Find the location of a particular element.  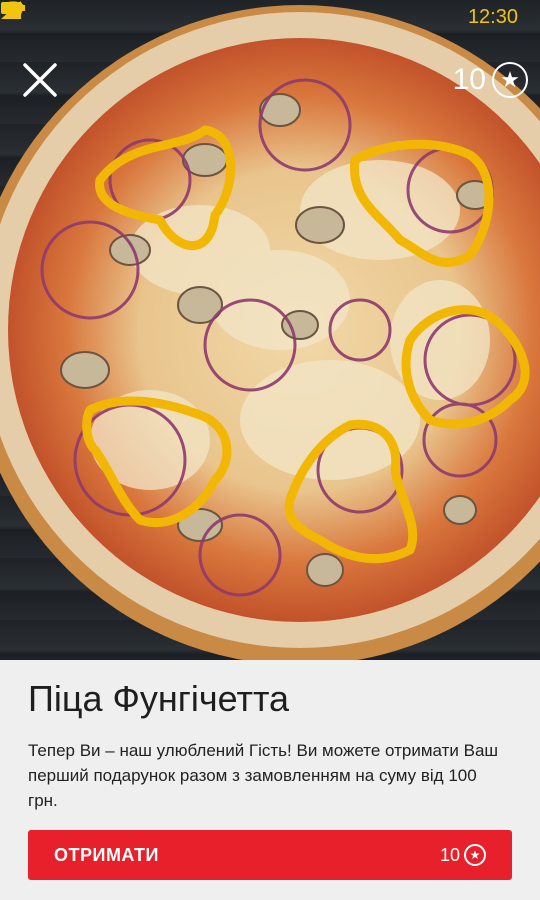

points-balance: 10 ★ is located at coordinates (490, 80).